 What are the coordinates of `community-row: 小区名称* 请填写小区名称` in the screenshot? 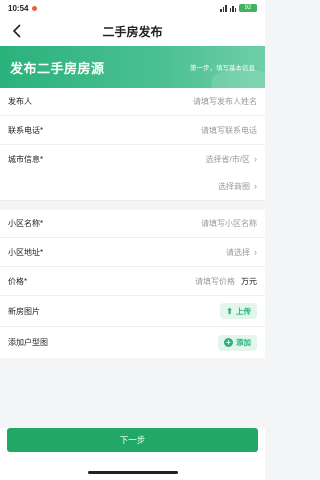 It's located at (132, 224).